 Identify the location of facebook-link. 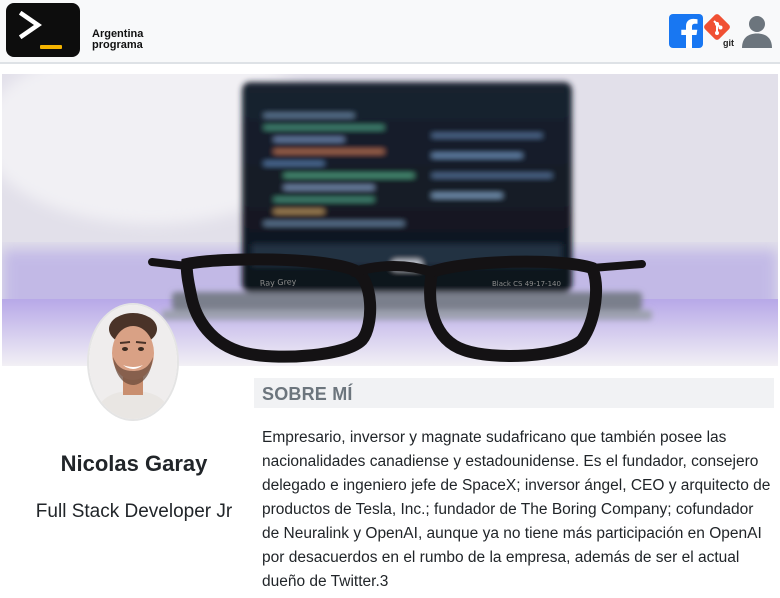
(686, 31).